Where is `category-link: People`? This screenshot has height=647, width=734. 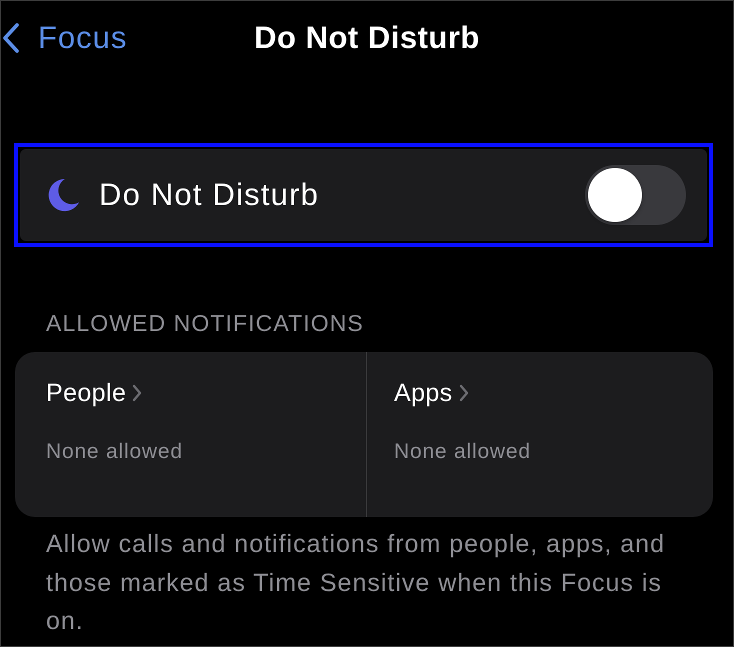 category-link: People is located at coordinates (94, 393).